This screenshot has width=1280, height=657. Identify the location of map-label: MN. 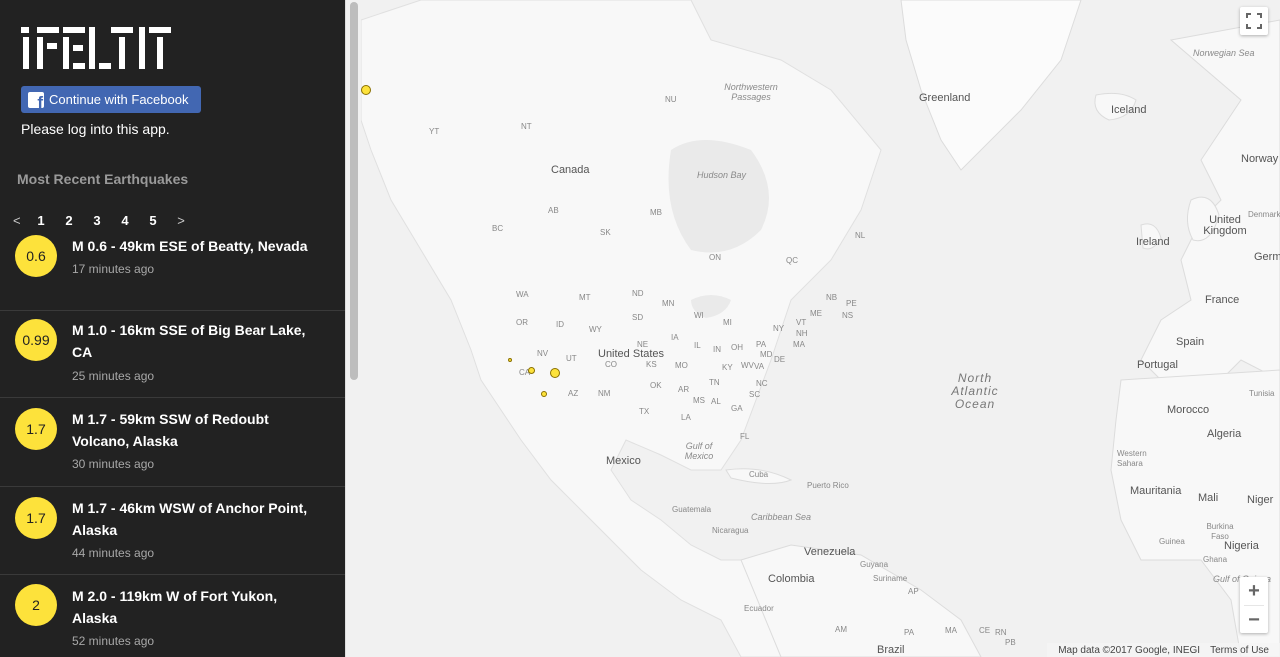
(668, 303).